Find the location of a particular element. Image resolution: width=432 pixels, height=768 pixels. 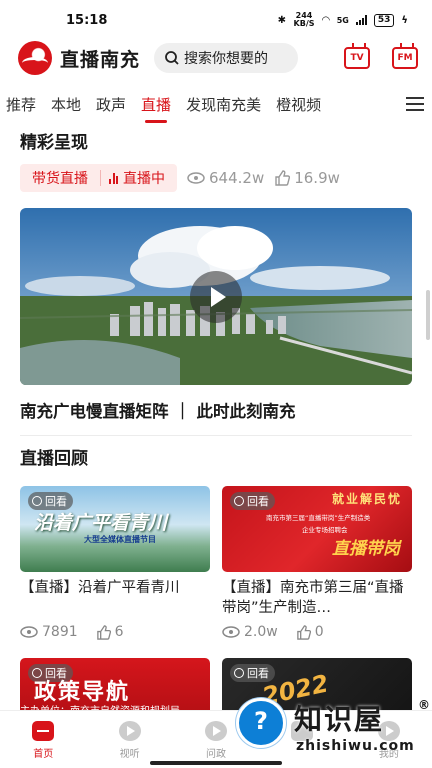

thumb-subtitle: 南充市第三届“直播带岗”生产制造类 is located at coordinates (318, 518).